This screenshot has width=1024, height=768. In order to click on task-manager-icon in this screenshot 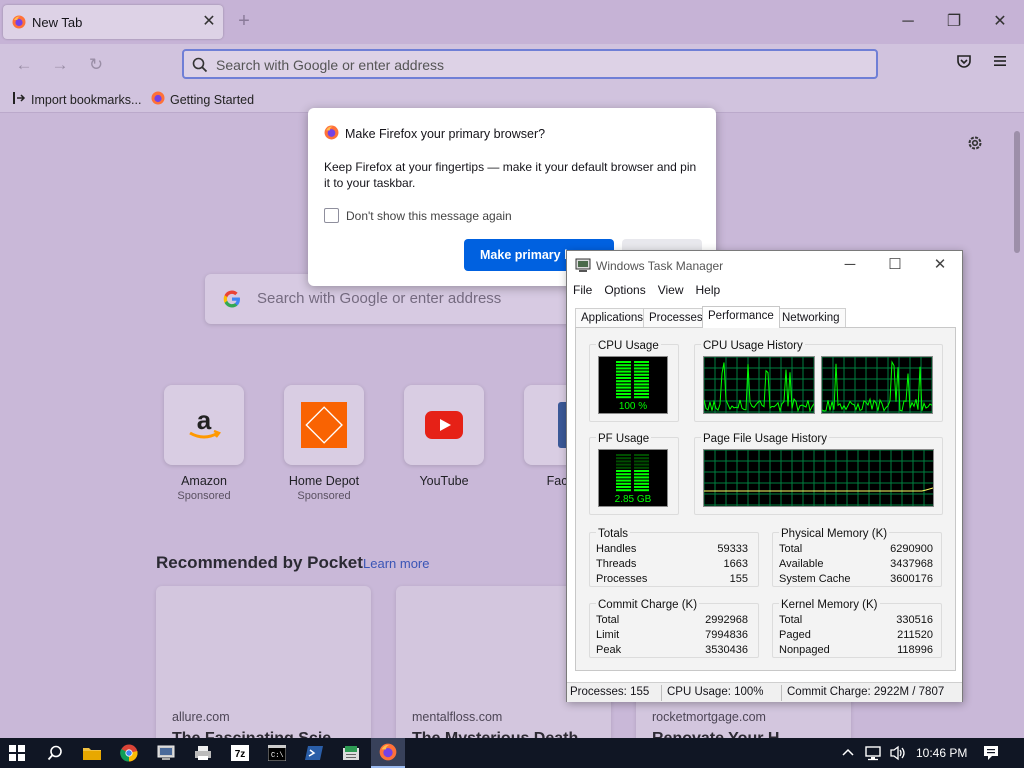, I will do `click(583, 266)`.